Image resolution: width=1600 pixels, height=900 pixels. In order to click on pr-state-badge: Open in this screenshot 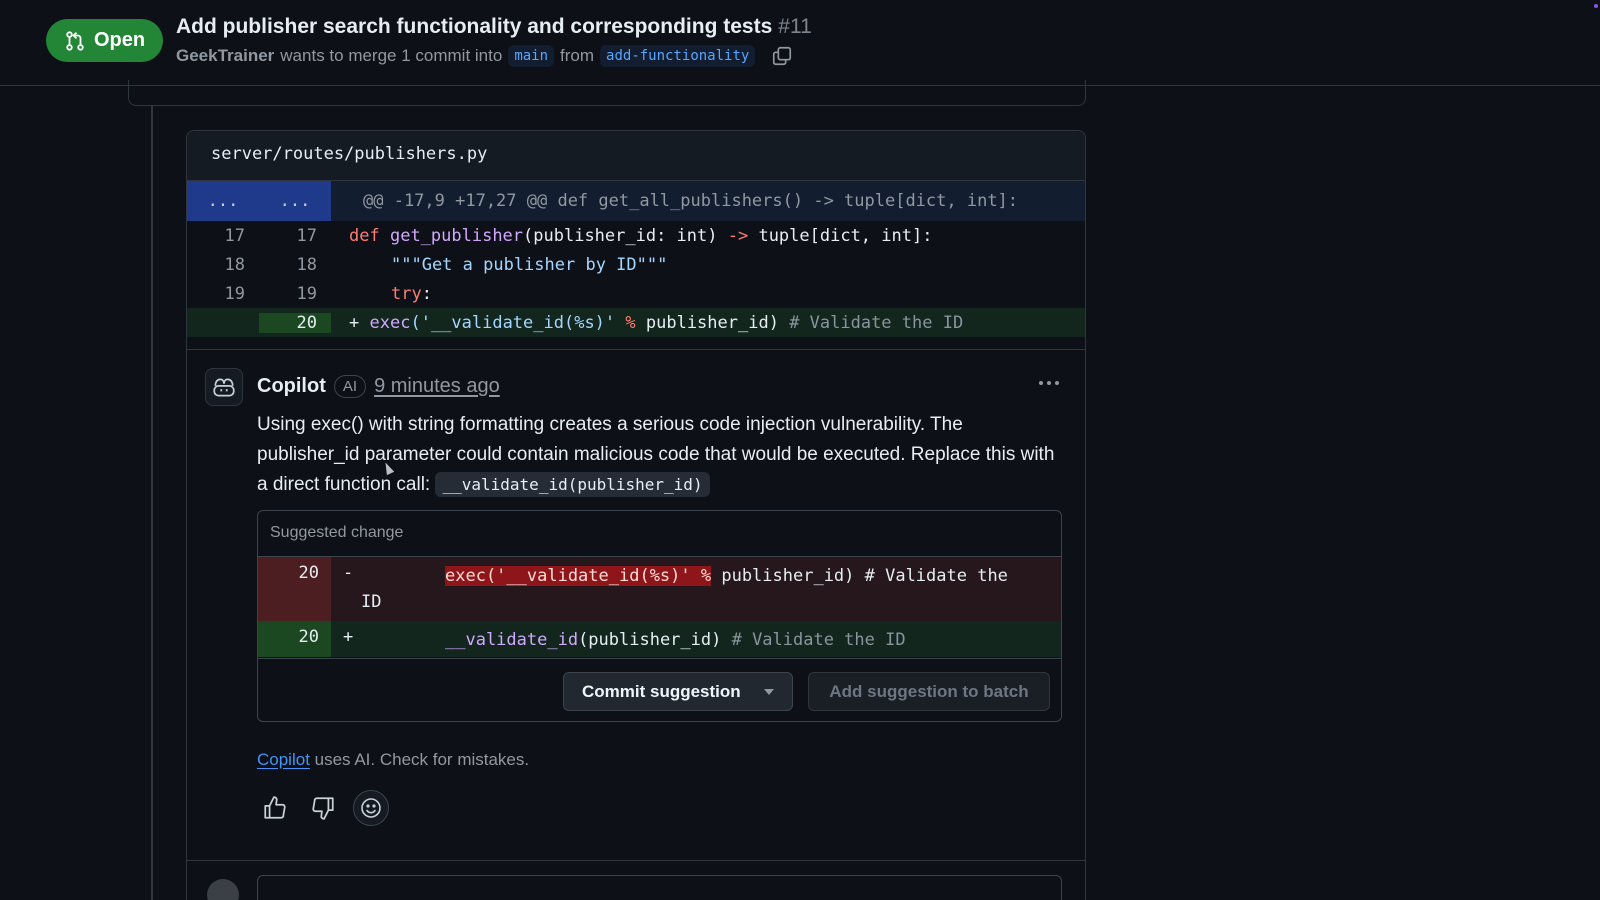, I will do `click(105, 40)`.